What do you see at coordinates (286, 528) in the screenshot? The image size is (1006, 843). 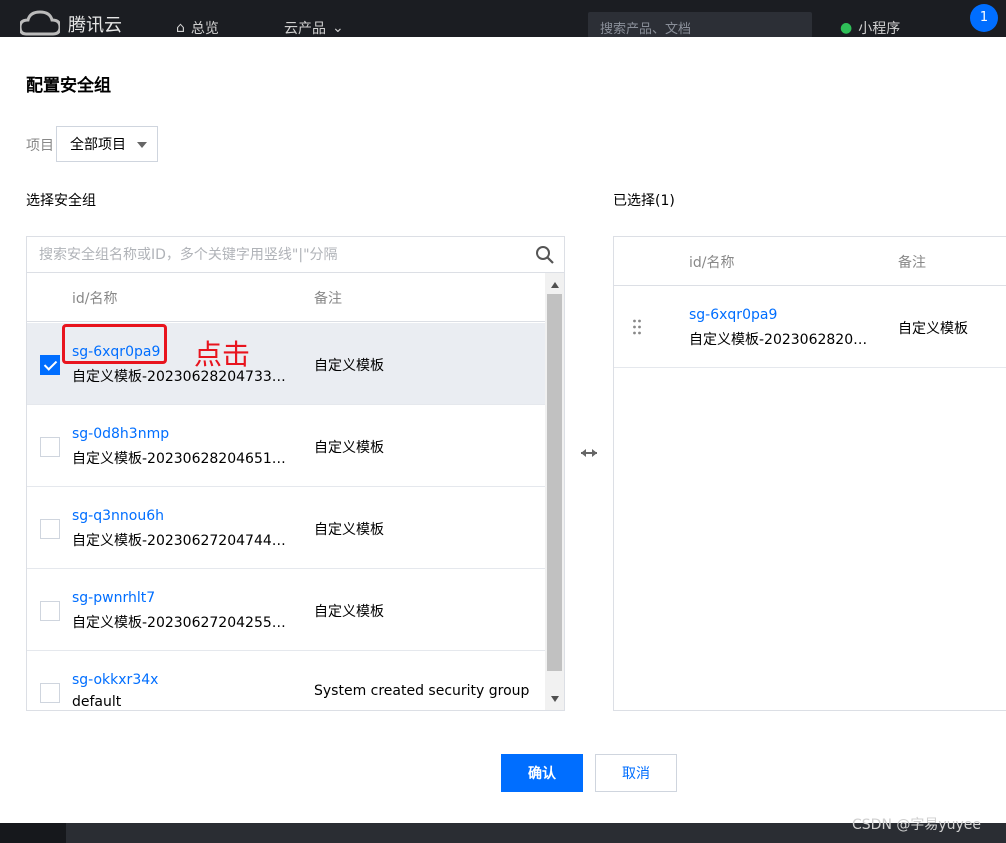 I see `table-row: sg-q3nnou6h 自定义模板-2023062720474479 自定义模板` at bounding box center [286, 528].